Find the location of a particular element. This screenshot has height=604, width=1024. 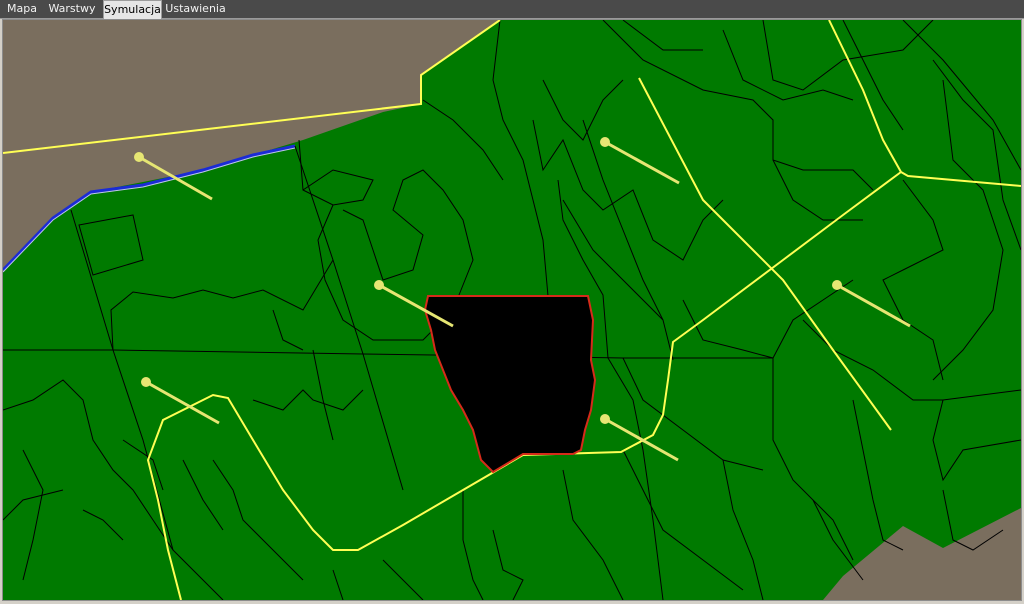

tab-mapa: Mapa is located at coordinates (22, 9).